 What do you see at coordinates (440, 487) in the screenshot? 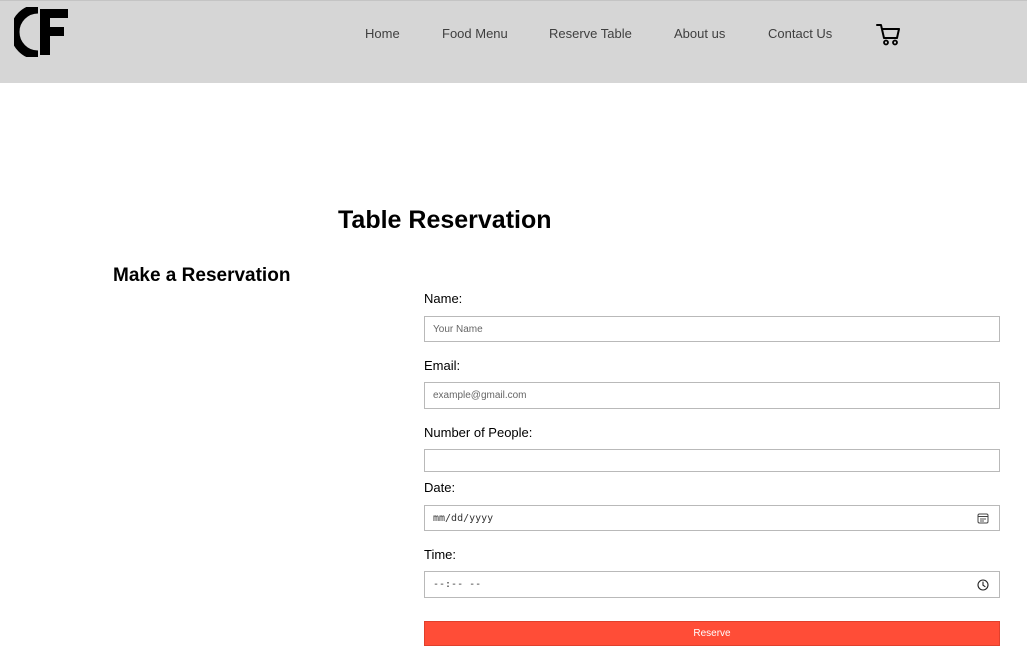
I see `date-label: Date:` at bounding box center [440, 487].